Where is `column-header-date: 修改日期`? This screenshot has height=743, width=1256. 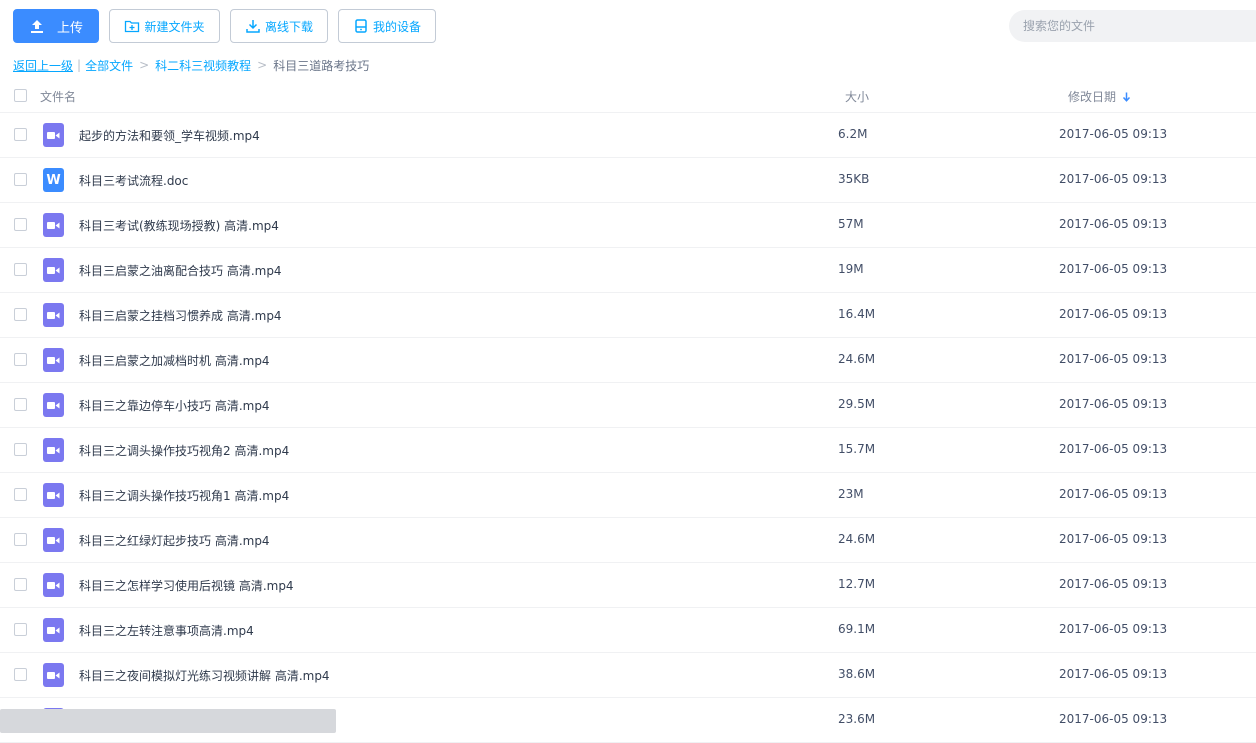
column-header-date: 修改日期 is located at coordinates (1099, 96).